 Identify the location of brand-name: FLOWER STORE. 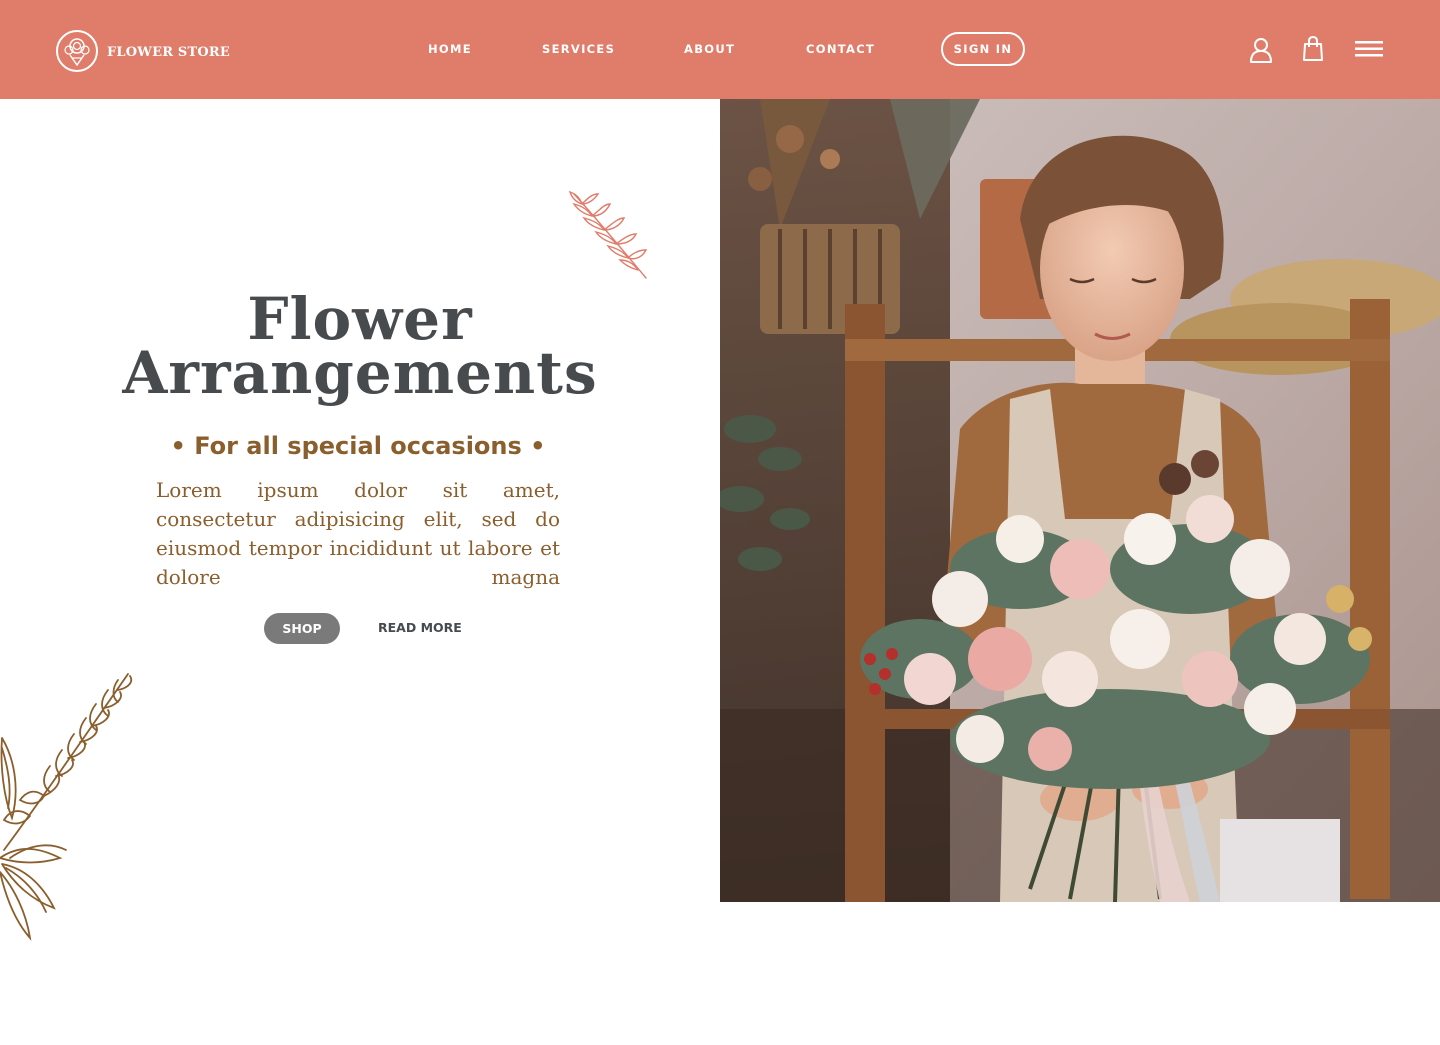
(169, 52).